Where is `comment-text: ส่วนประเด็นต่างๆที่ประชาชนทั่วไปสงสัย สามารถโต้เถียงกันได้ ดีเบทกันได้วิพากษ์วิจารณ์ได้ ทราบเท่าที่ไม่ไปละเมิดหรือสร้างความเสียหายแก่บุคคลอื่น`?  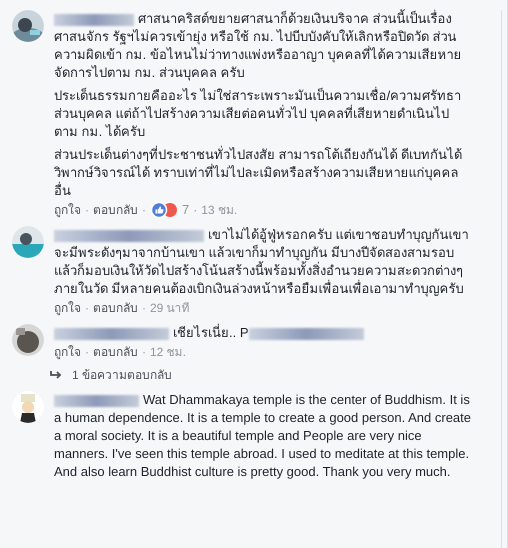
comment-text: ส่วนประเด็นต่างๆที่ประชาชนทั่วไปสงสัย สามารถโต้เถียงกันได้ ดีเบทกันได้วิพากษ์วิจารณ์ได้ ทราบเท่าที่ไม่ไปละเมิดหรือสร้างความเสียหายแก่บุคคลอื่น is located at coordinates (259, 173).